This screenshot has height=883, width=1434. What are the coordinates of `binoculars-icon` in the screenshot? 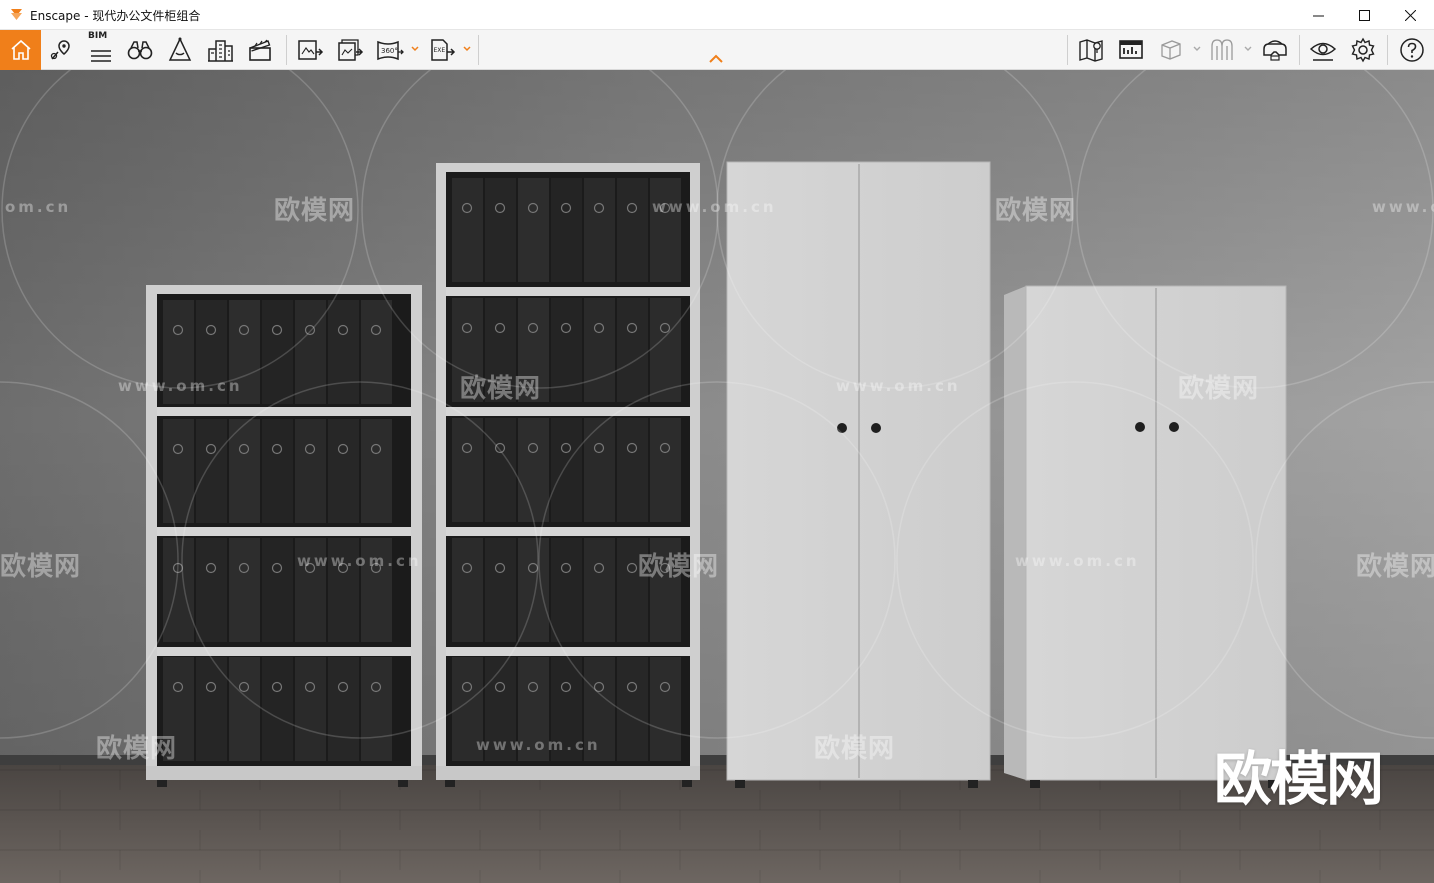 It's located at (140, 50).